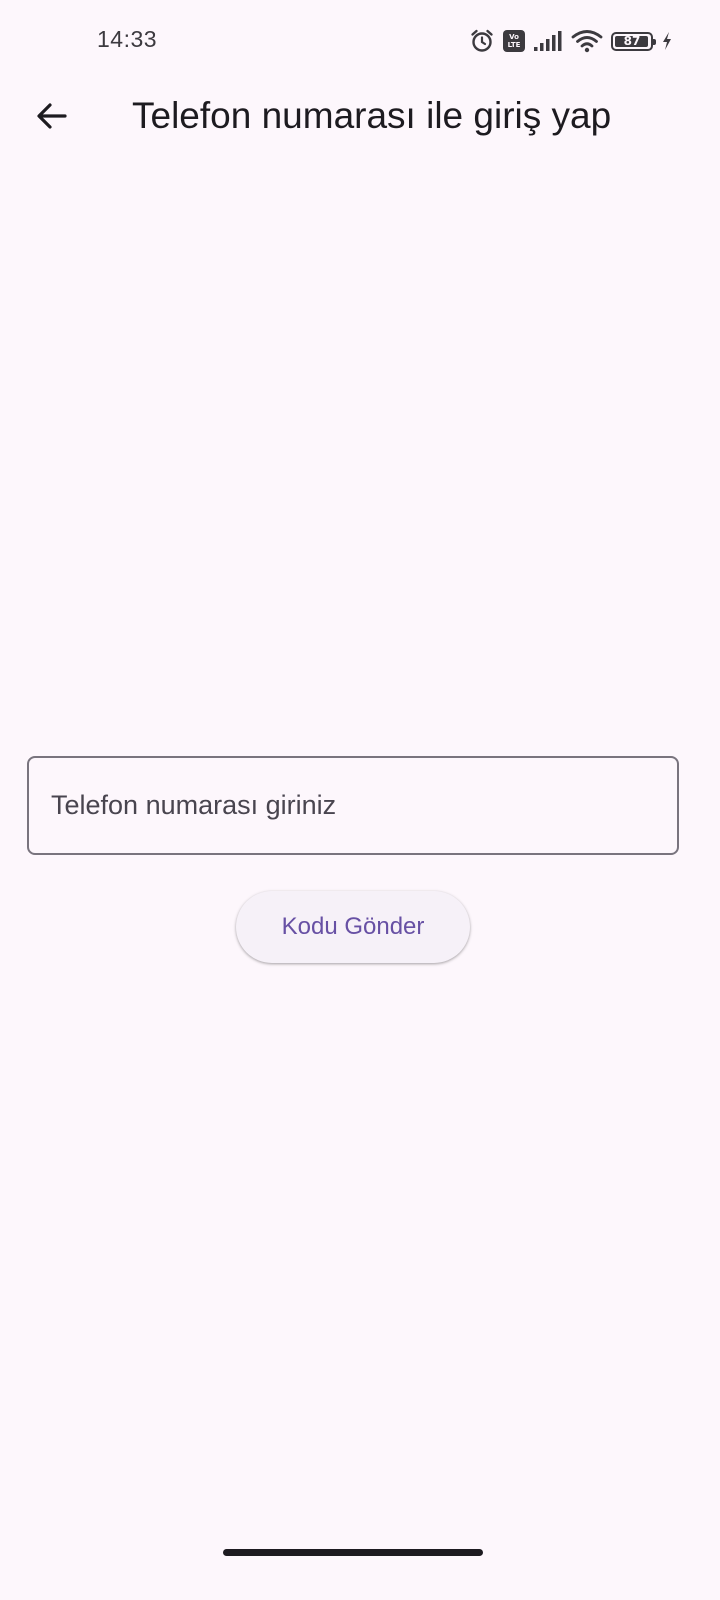  I want to click on alarm-icon, so click(482, 41).